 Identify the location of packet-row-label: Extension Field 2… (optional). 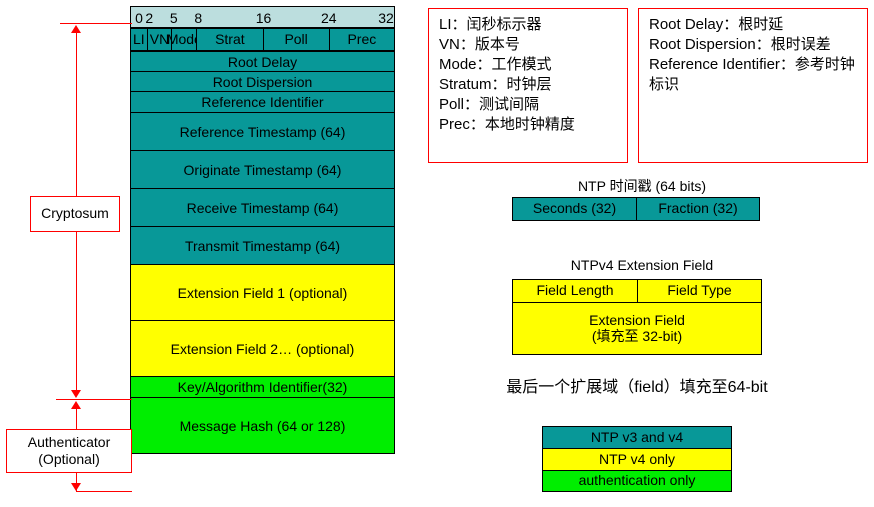
(262, 348).